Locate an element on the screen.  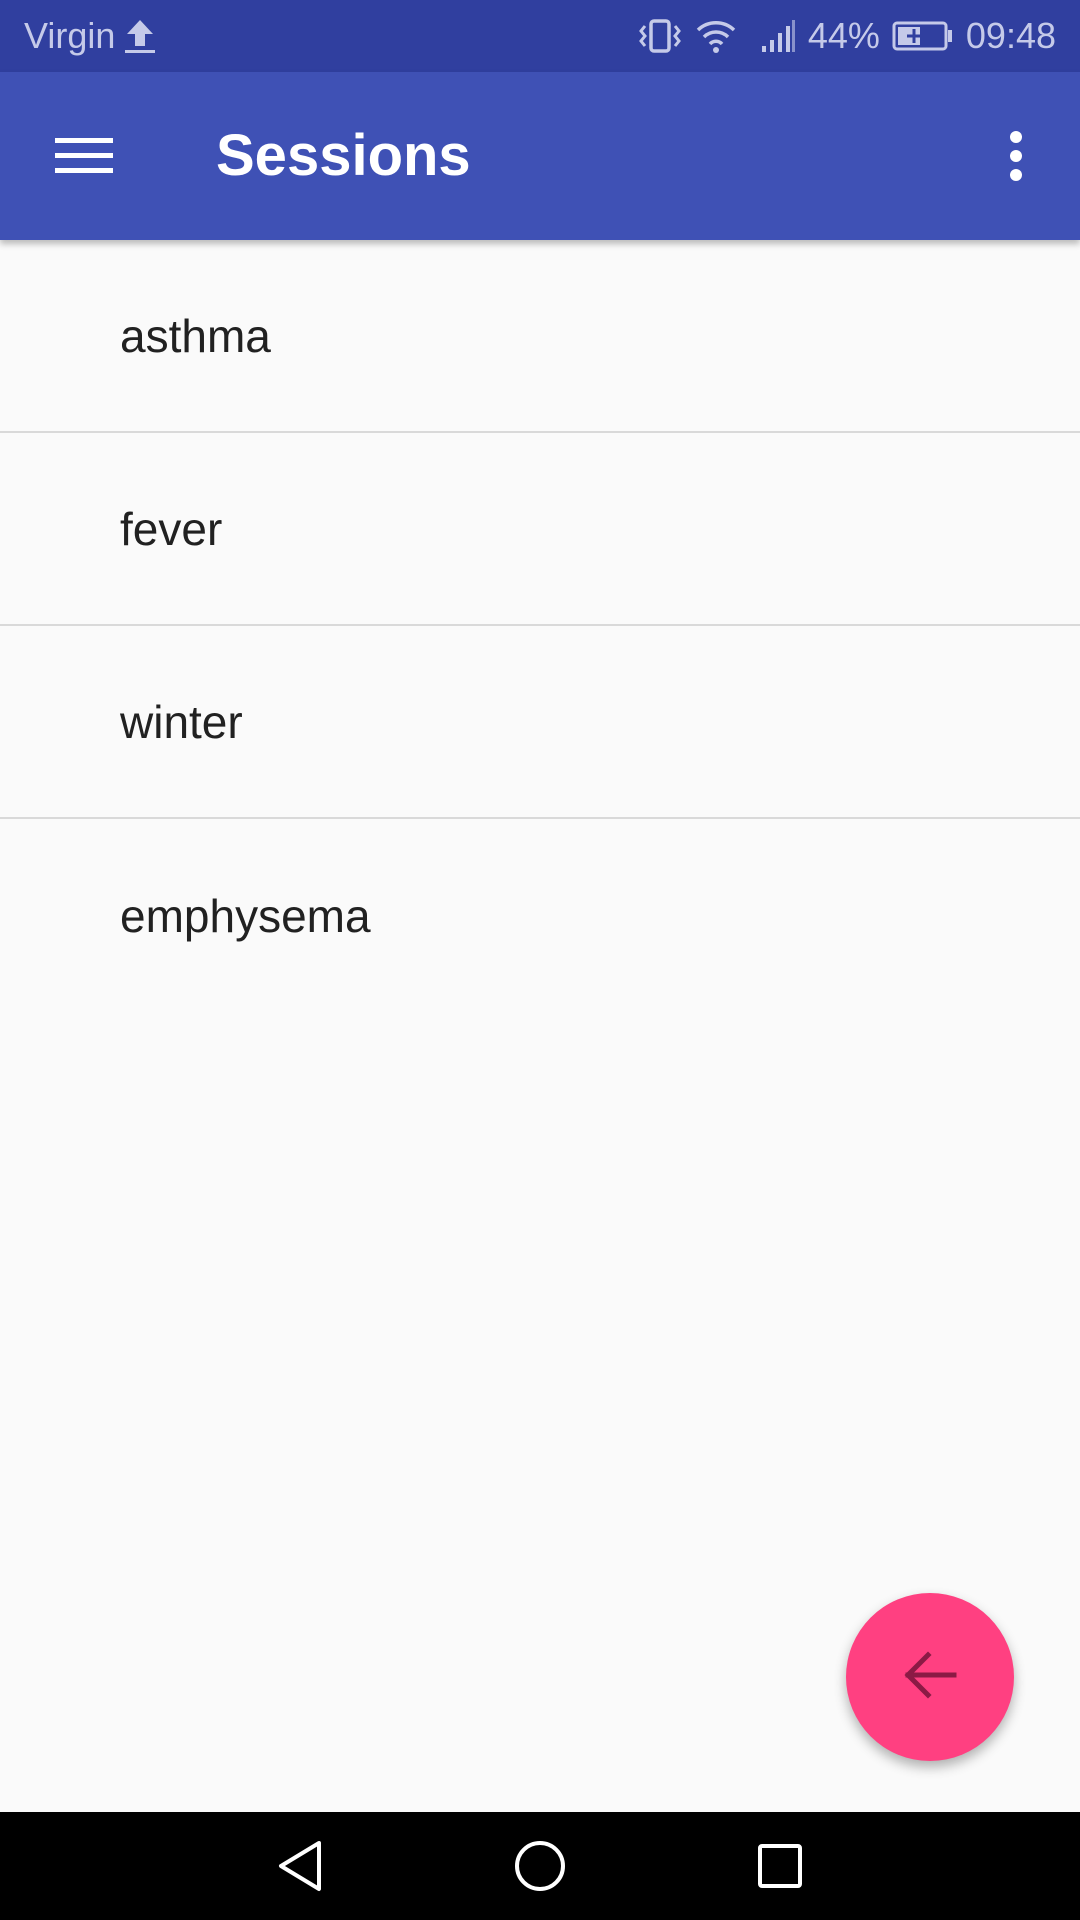
session-label: asthma is located at coordinates (195, 335).